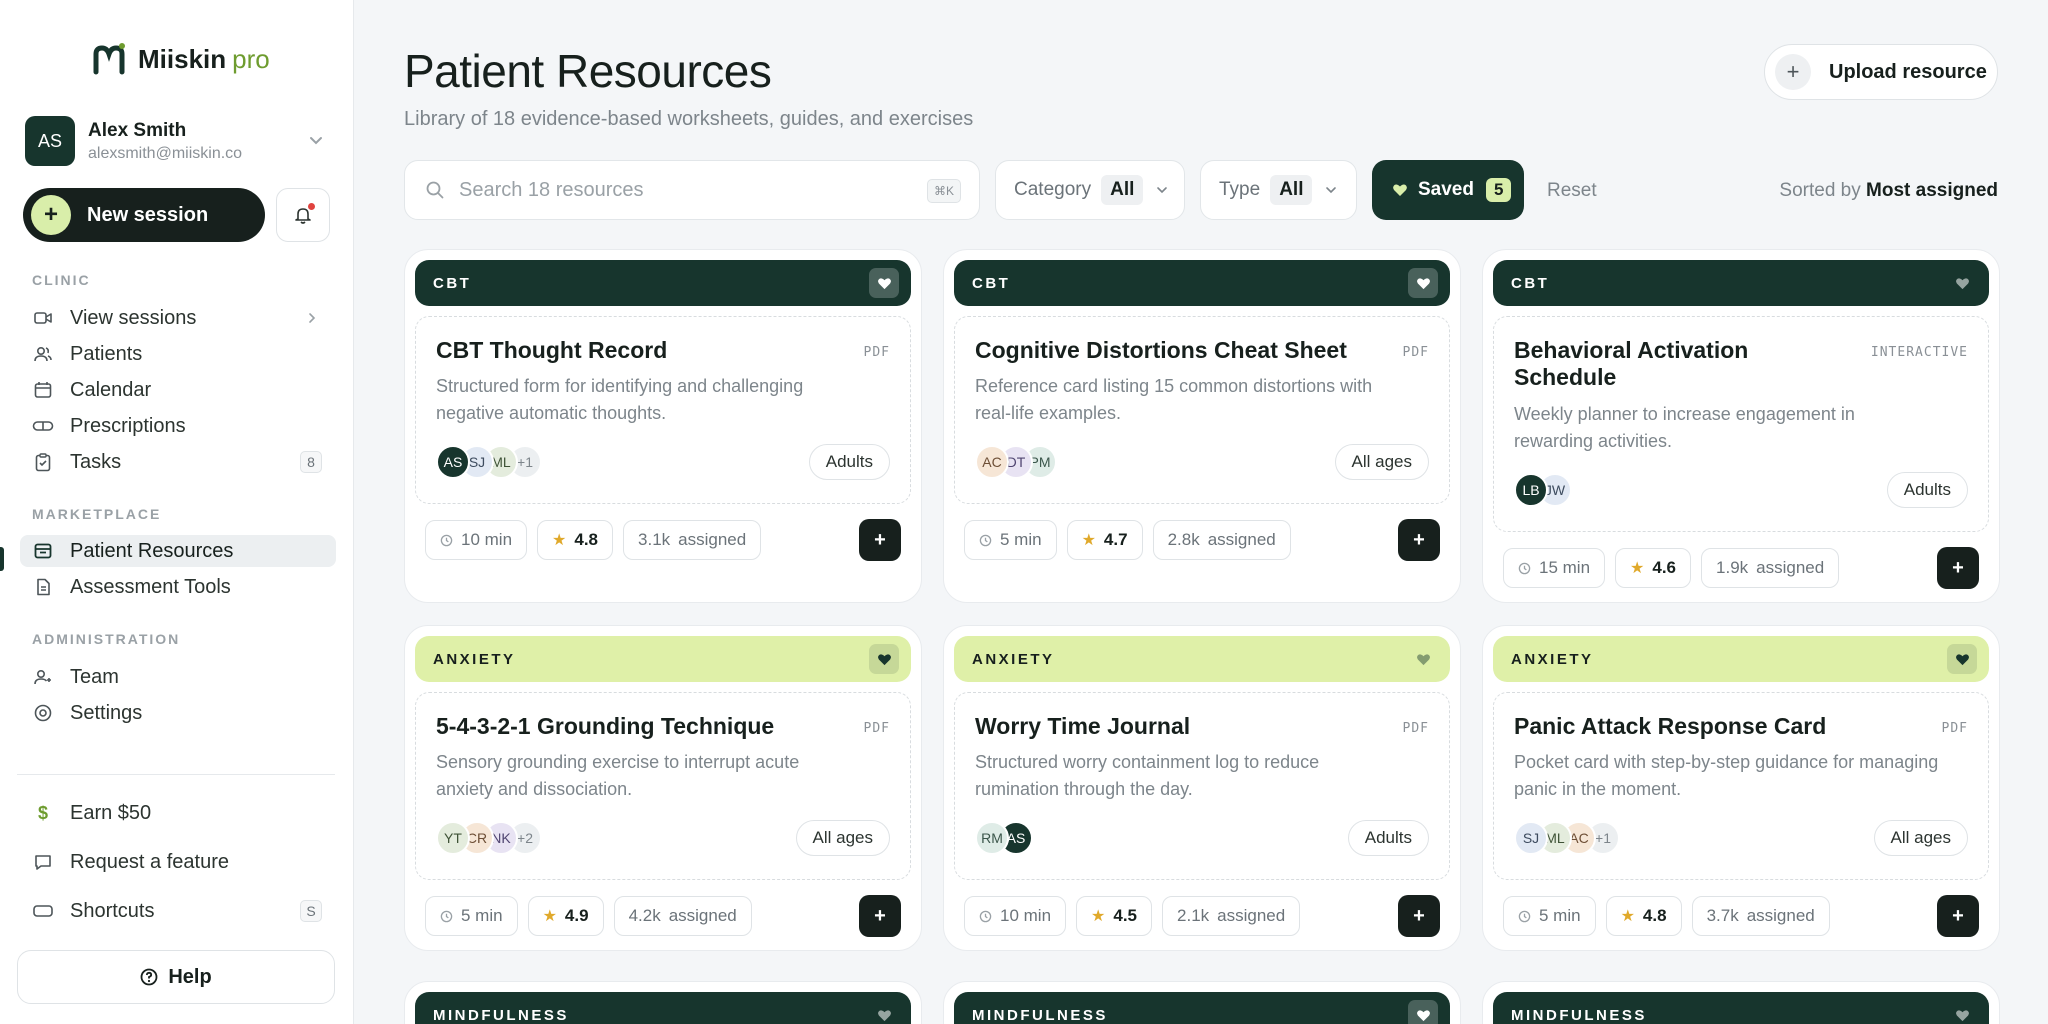 This screenshot has width=2048, height=1024. I want to click on card-title: 5-4-3-2-1 Grounding Technique, so click(605, 726).